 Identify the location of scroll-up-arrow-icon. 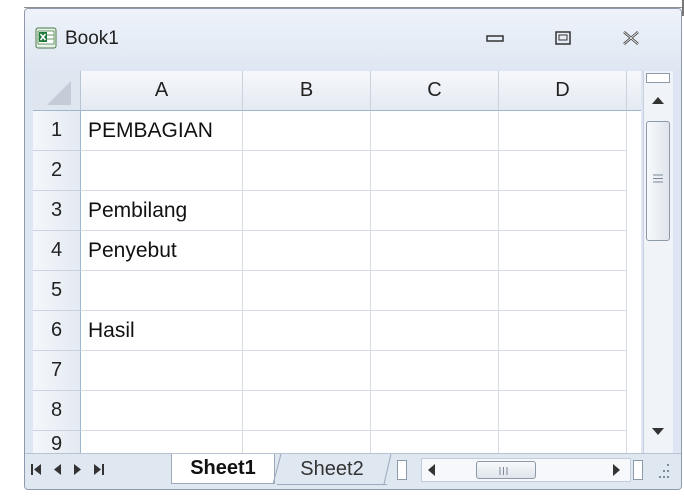
(658, 100).